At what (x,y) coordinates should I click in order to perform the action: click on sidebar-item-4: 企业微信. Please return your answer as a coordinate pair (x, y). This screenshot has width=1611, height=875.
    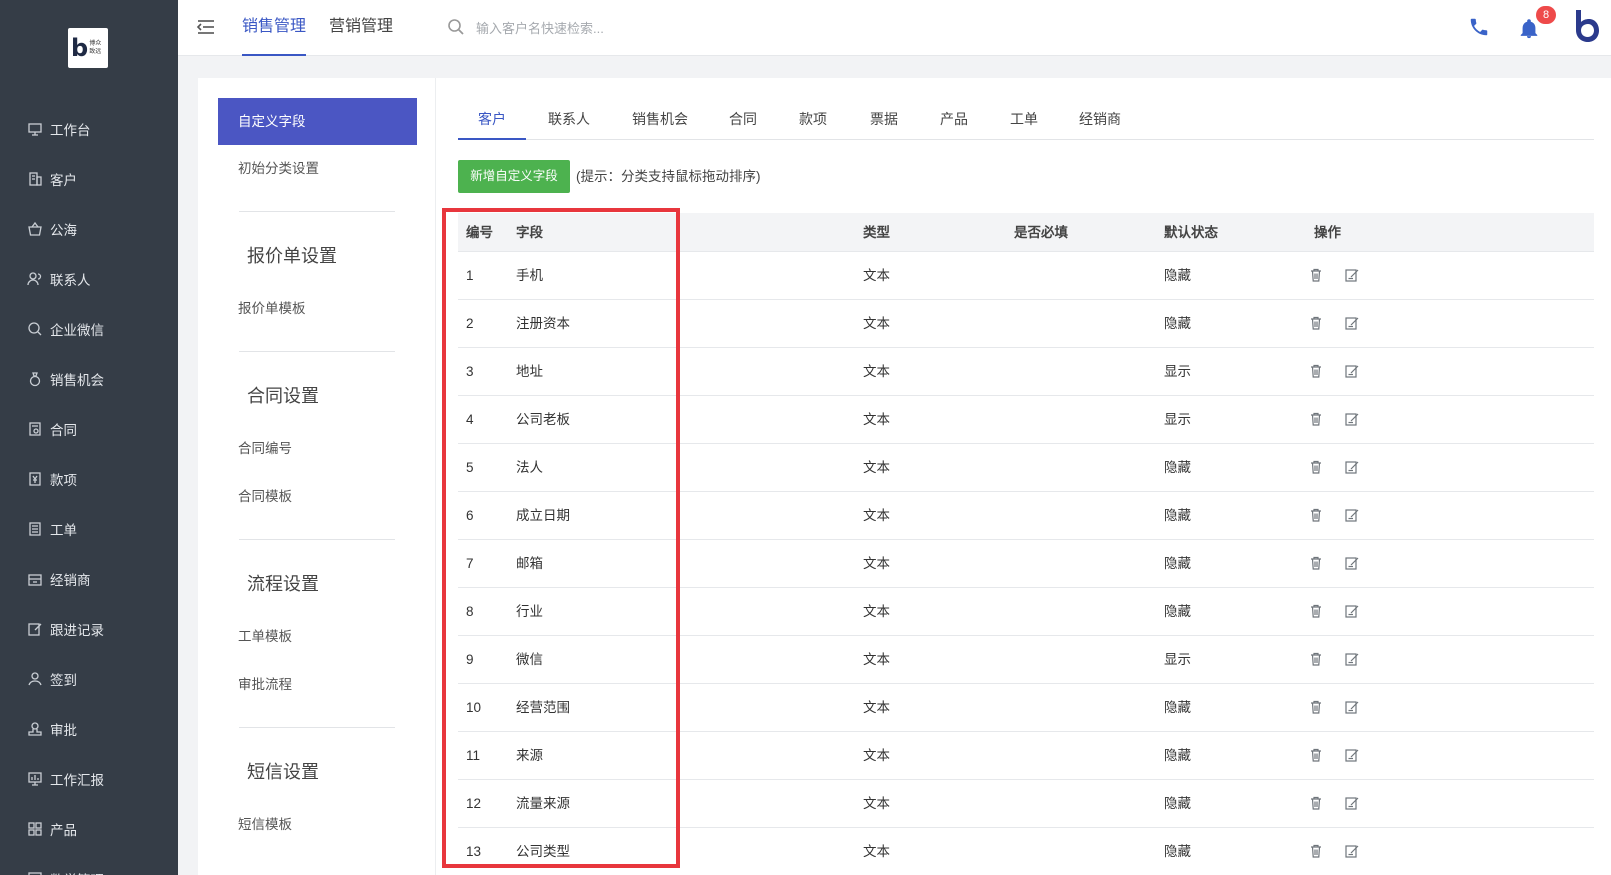
    Looking at the image, I should click on (89, 329).